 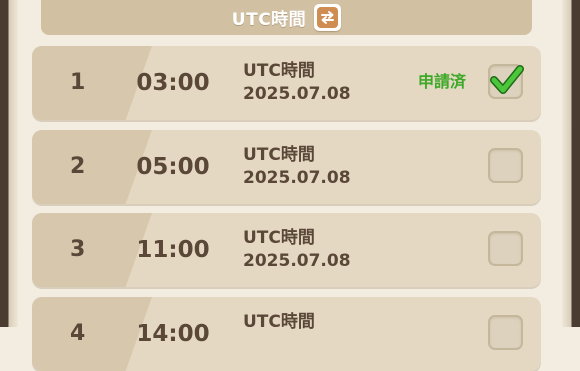 I want to click on slot-index: 1, so click(x=78, y=82).